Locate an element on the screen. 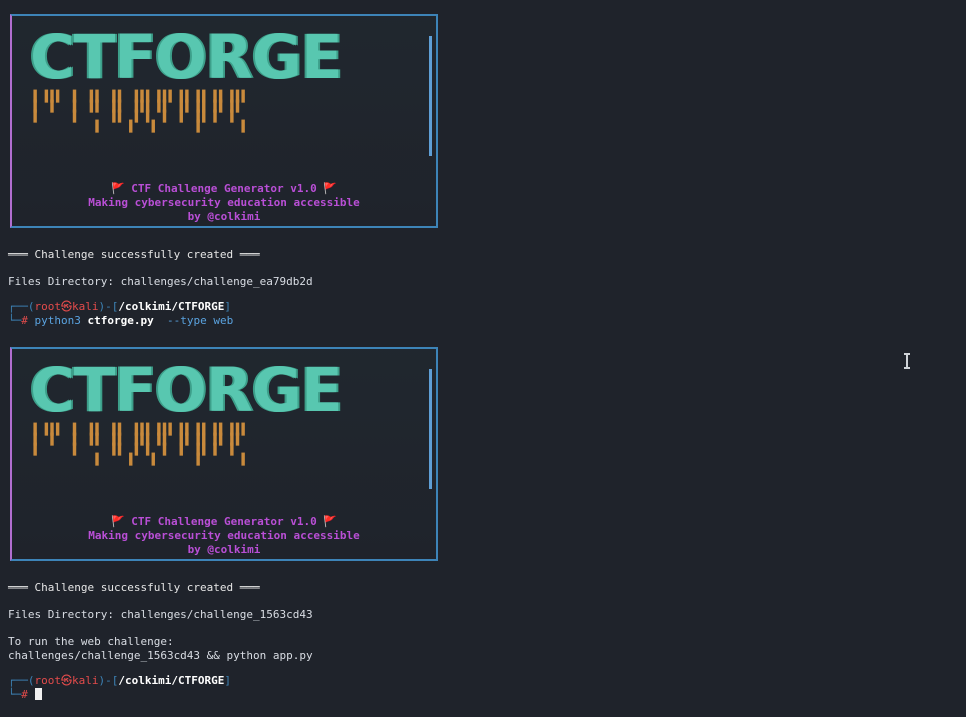 This screenshot has height=717, width=966. command-script: ctforge.py is located at coordinates (120, 320).